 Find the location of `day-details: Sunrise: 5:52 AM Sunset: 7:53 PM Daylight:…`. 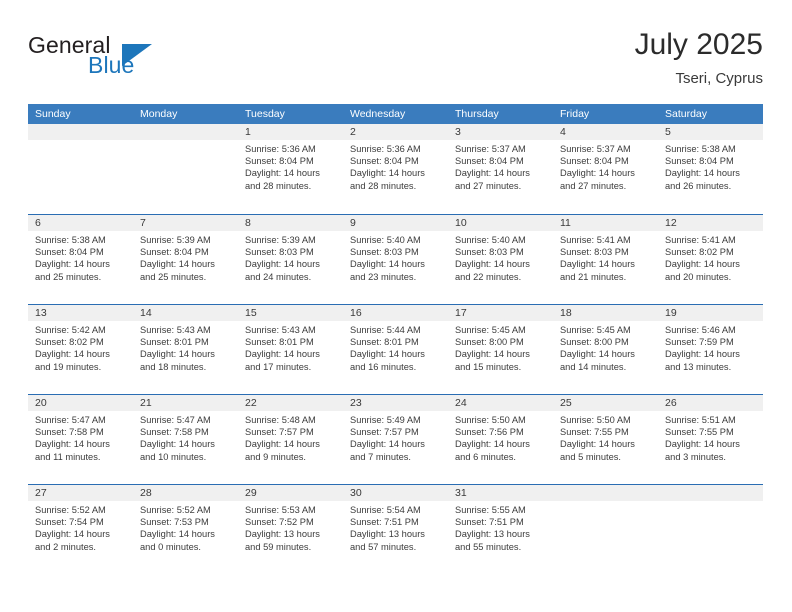

day-details: Sunrise: 5:52 AM Sunset: 7:53 PM Daylight:… is located at coordinates (186, 528).